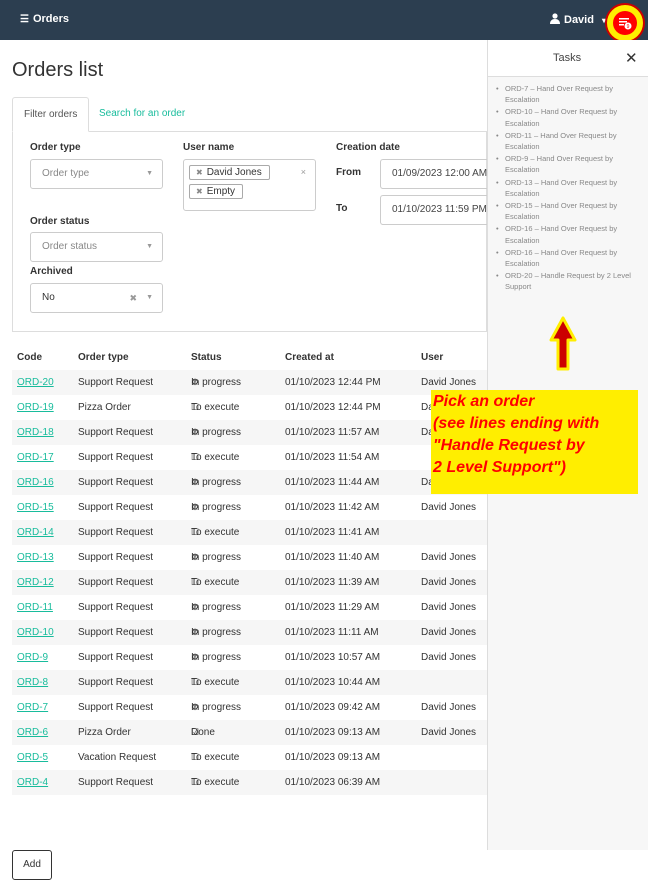 This screenshot has width=648, height=880. What do you see at coordinates (35, 607) in the screenshot?
I see `order-code-link: ORD-11` at bounding box center [35, 607].